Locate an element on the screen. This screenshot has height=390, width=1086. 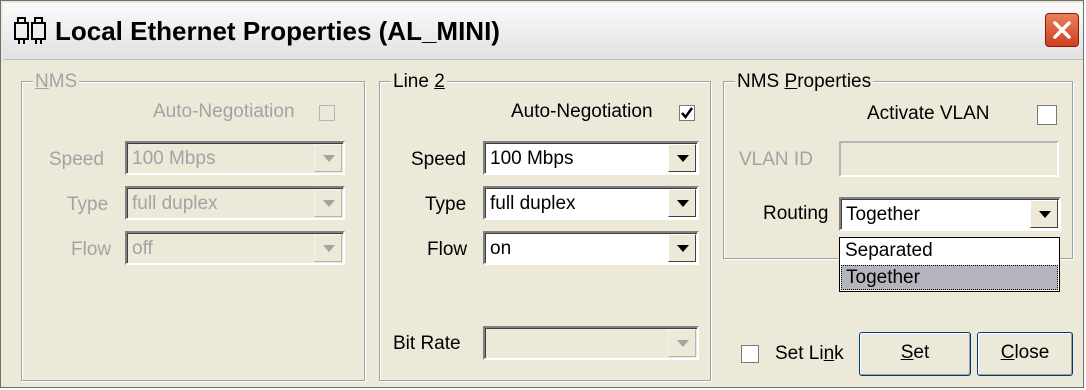
nms-type-dropdown-button is located at coordinates (328, 203).